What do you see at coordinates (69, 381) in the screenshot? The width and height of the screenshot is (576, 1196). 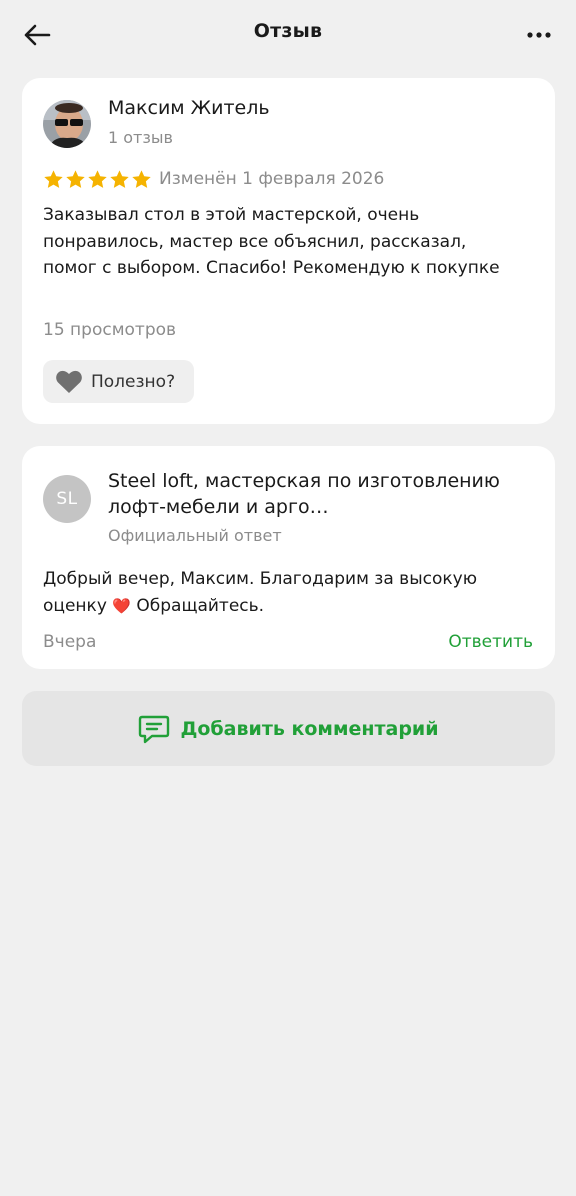 I see `heart-icon` at bounding box center [69, 381].